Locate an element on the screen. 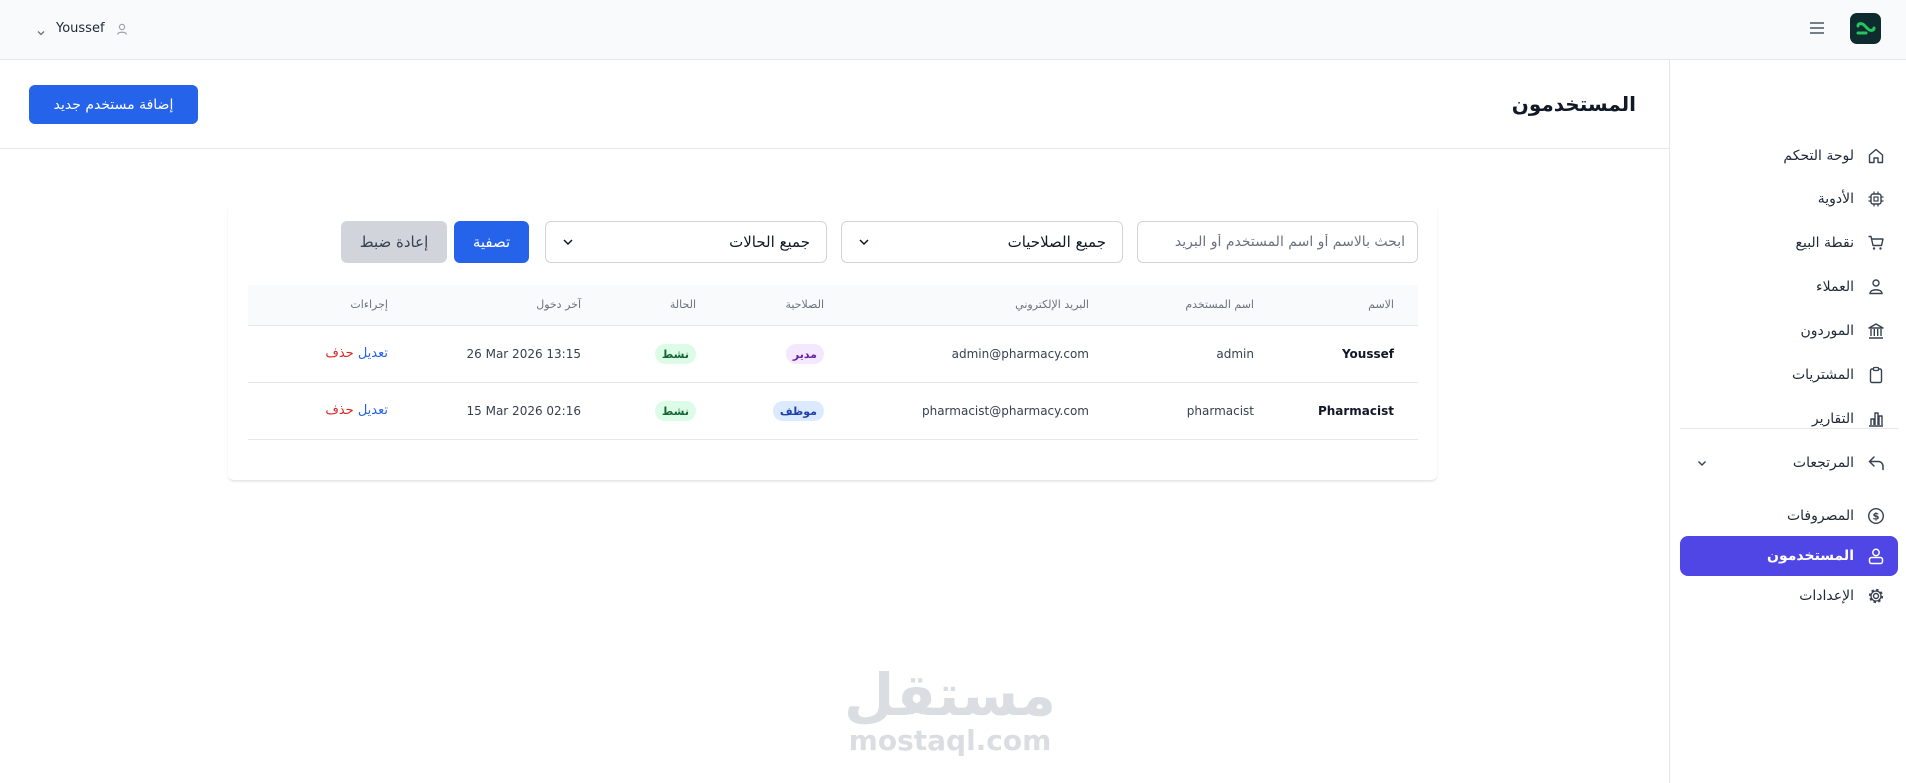  top-bar: Youssef is located at coordinates (953, 30).